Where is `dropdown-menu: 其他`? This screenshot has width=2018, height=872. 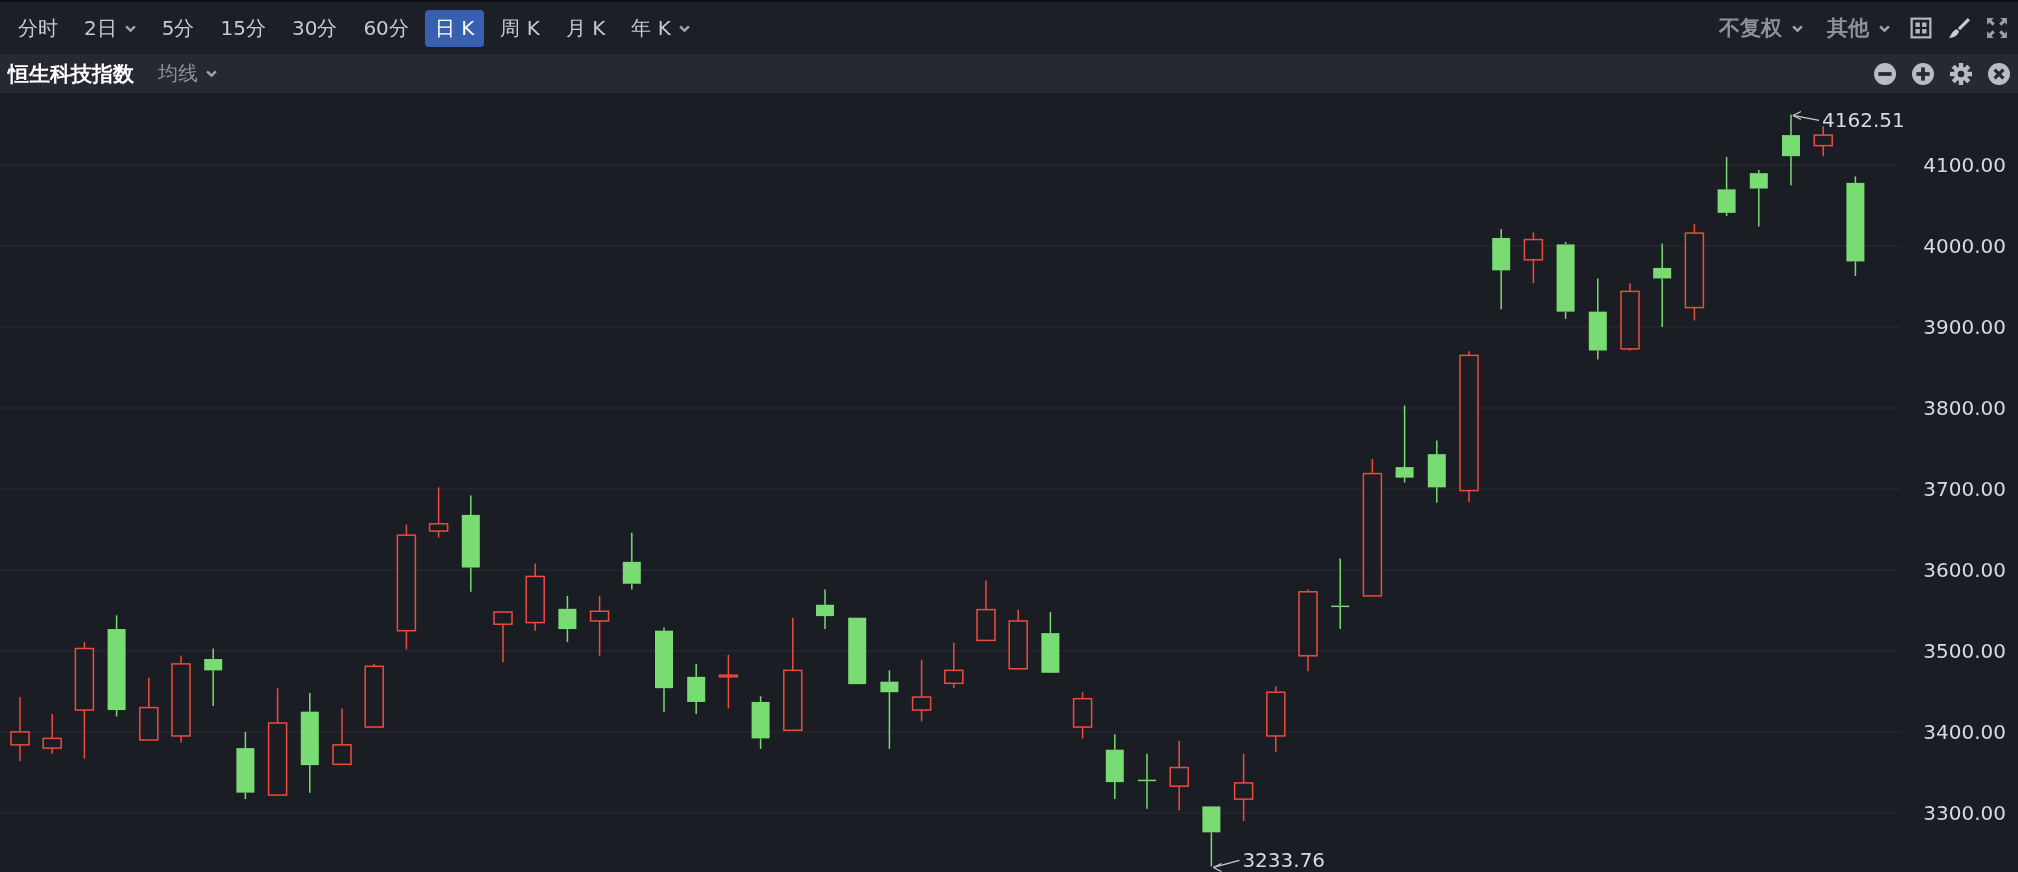
dropdown-menu: 其他 is located at coordinates (1858, 28).